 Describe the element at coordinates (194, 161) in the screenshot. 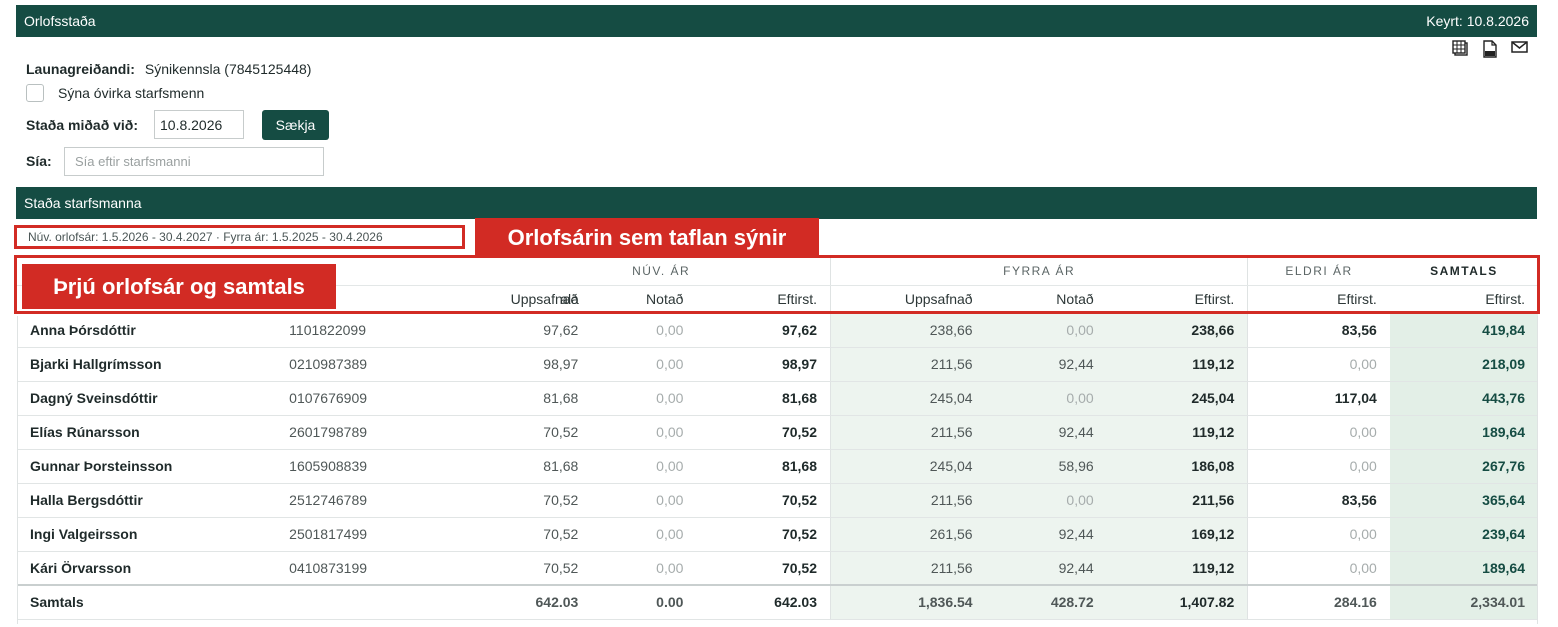

I see `filter-input` at that location.